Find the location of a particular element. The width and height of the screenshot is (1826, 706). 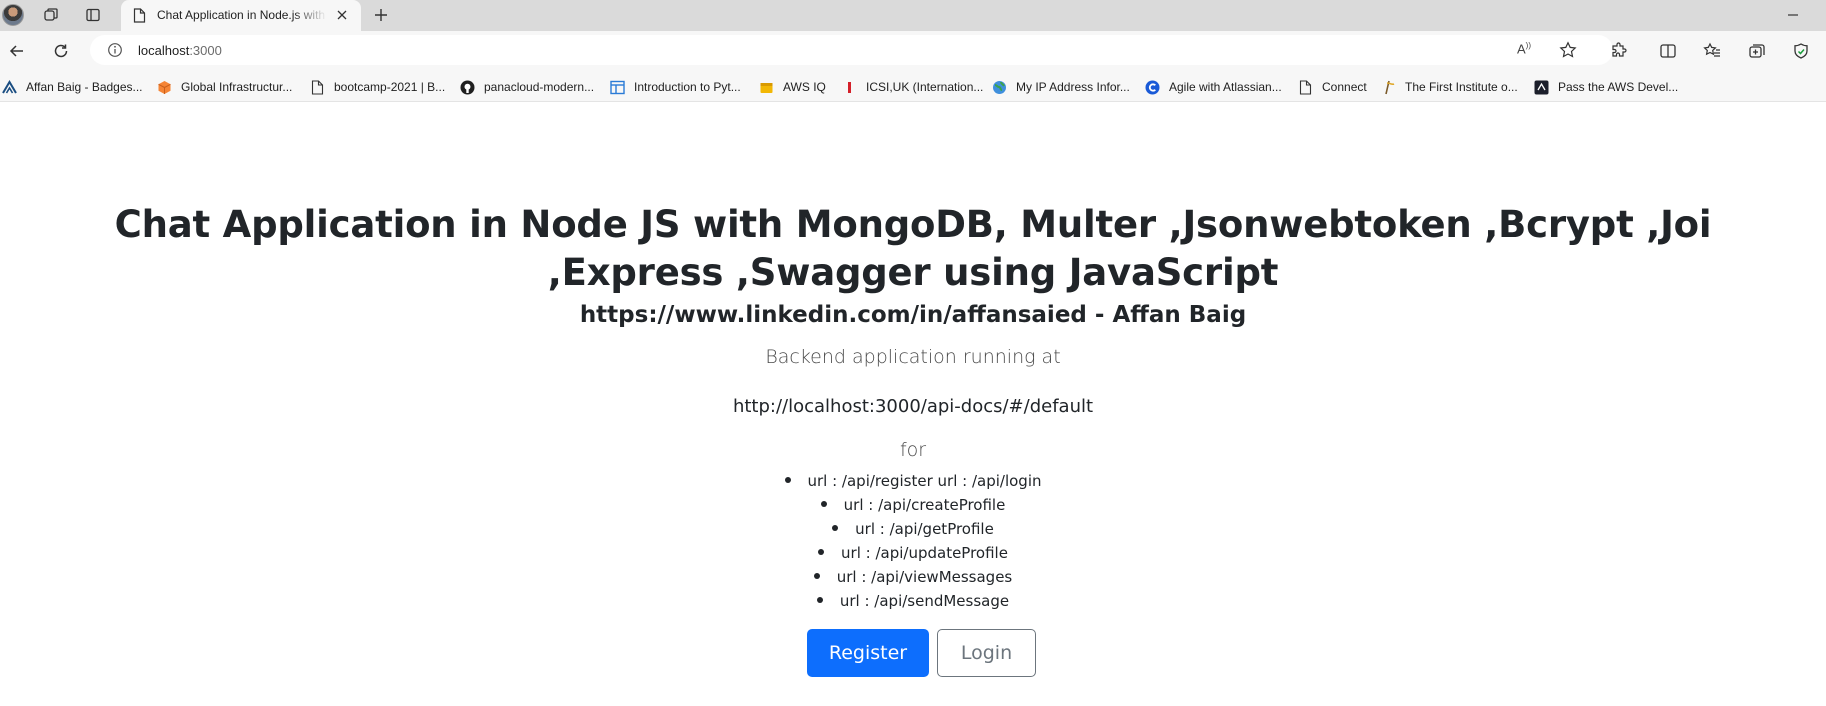

favorite-star-icon is located at coordinates (1568, 52).